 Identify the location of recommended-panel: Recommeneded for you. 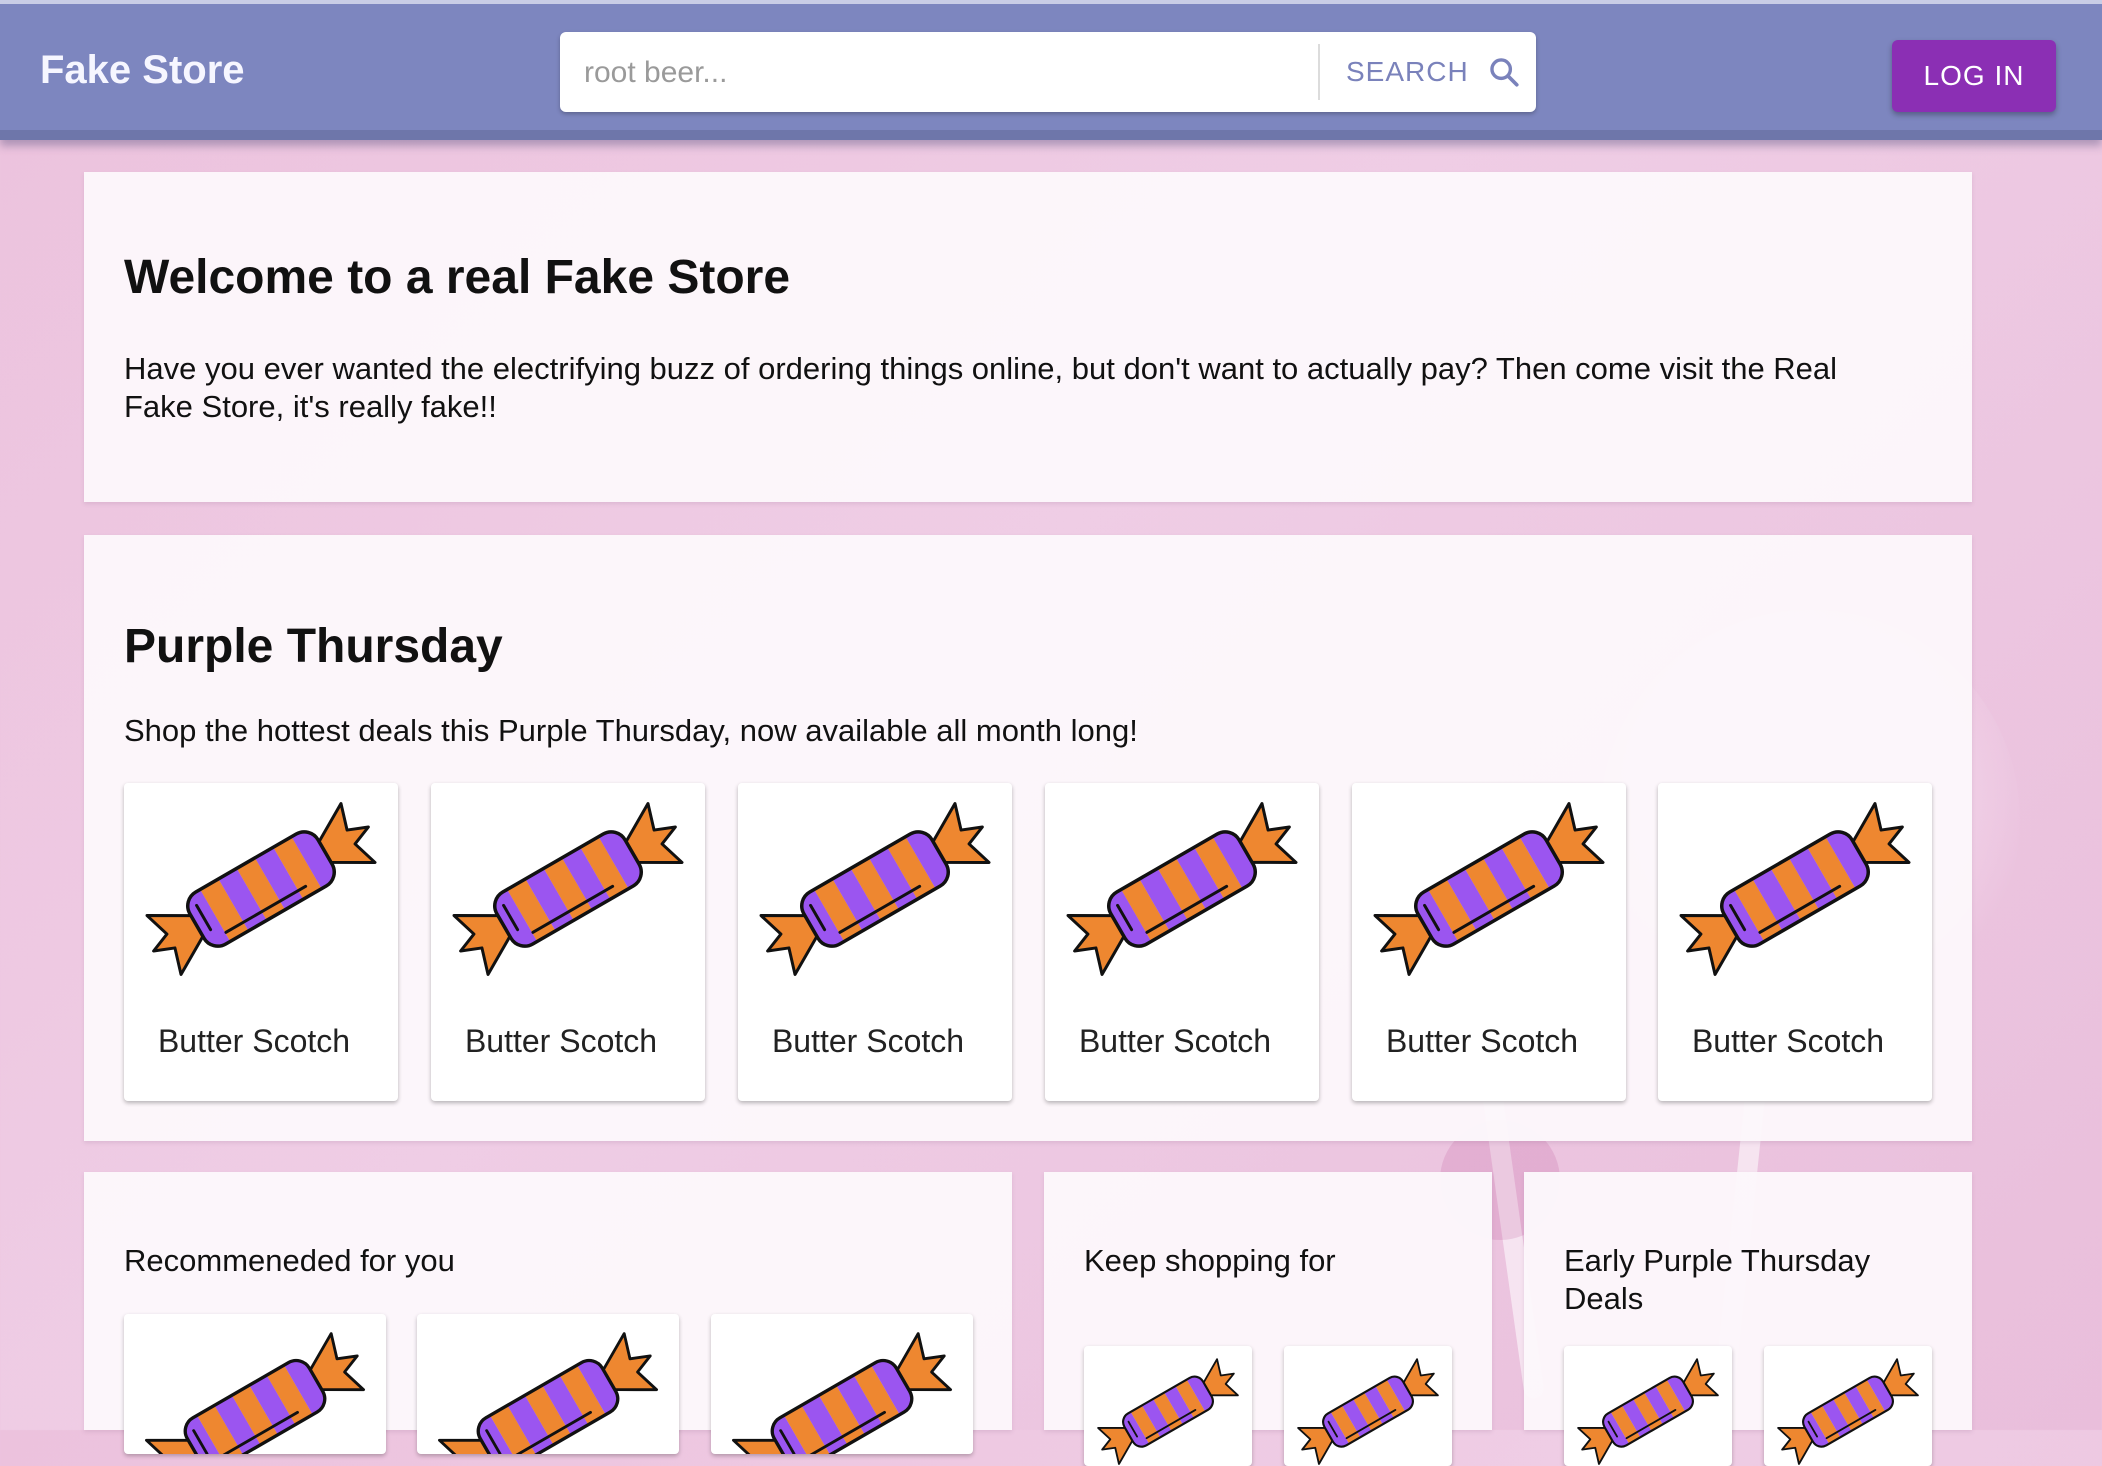
(548, 1313).